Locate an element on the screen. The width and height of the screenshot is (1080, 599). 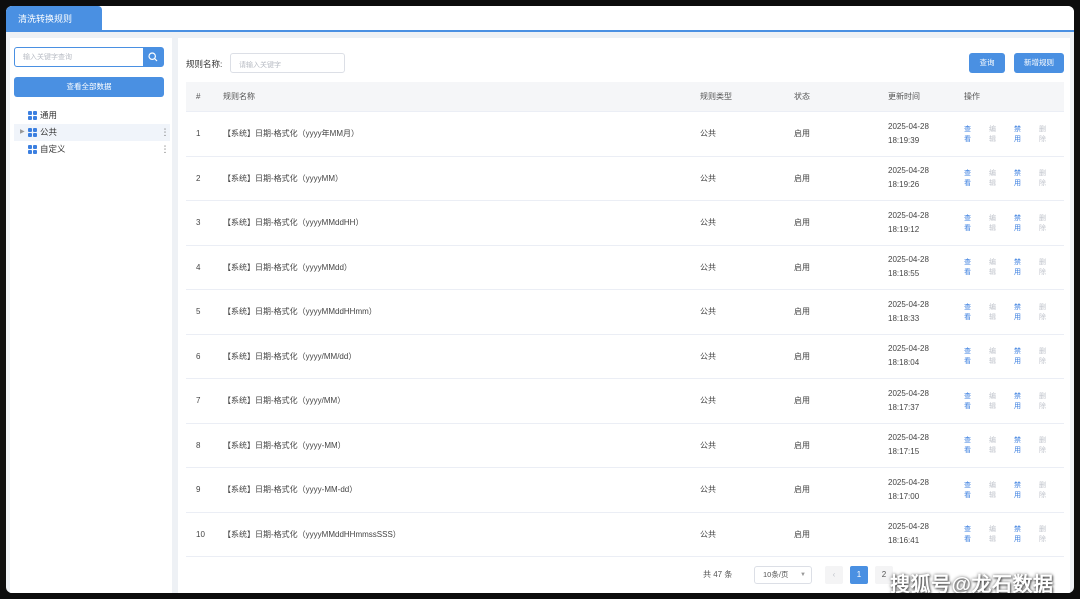
search-button is located at coordinates (153, 57).